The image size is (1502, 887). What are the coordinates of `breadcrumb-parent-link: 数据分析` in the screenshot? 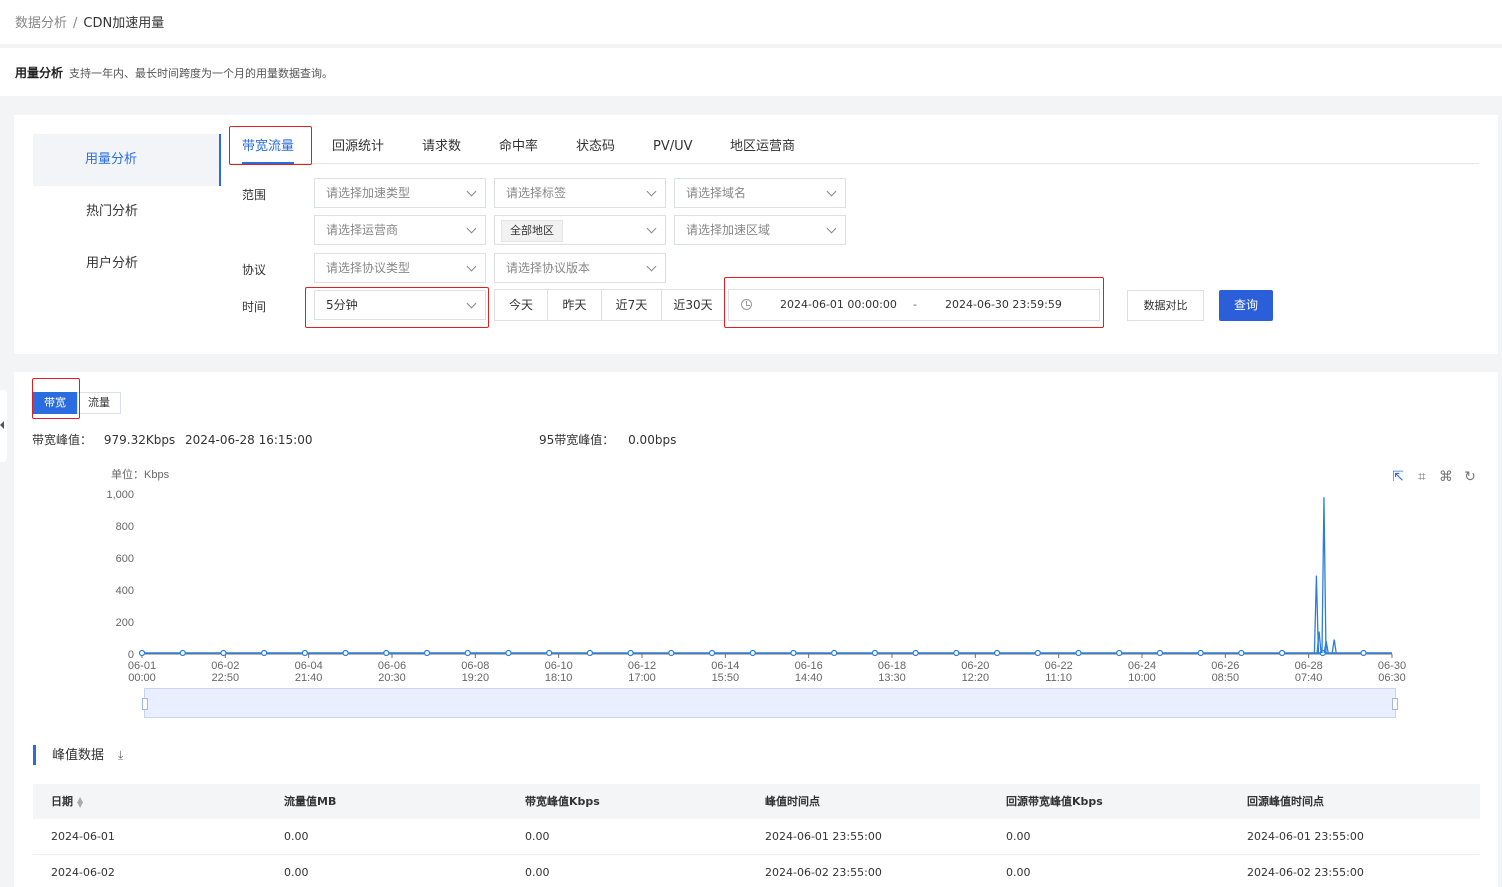 It's located at (41, 23).